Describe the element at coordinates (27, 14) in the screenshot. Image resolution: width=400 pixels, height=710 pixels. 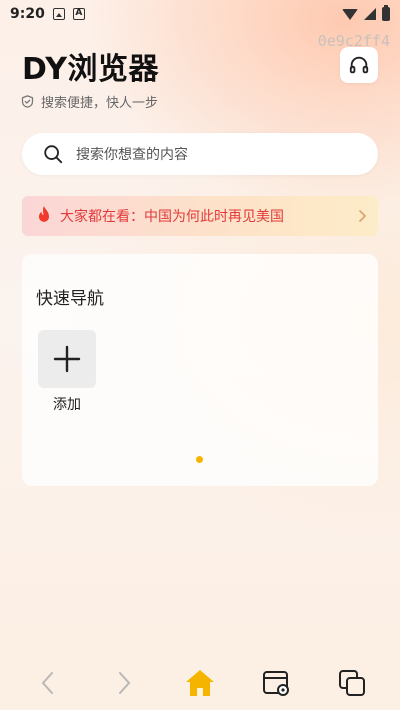
I see `status-time: 9:20` at that location.